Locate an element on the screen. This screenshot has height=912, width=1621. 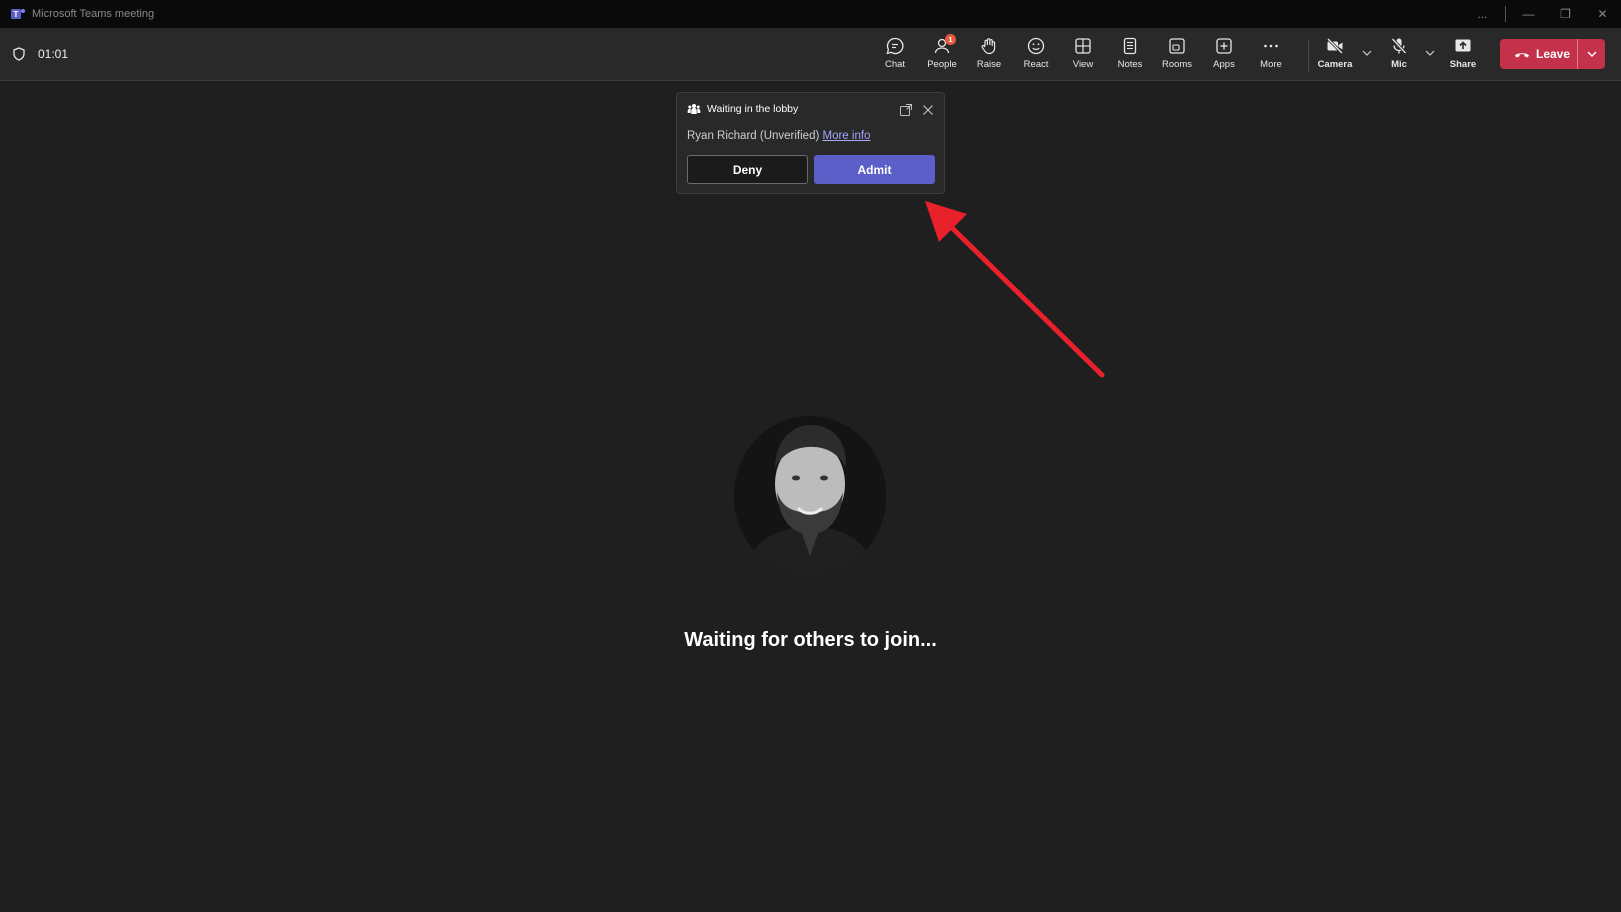
mic-button: Mic is located at coordinates (1399, 55).